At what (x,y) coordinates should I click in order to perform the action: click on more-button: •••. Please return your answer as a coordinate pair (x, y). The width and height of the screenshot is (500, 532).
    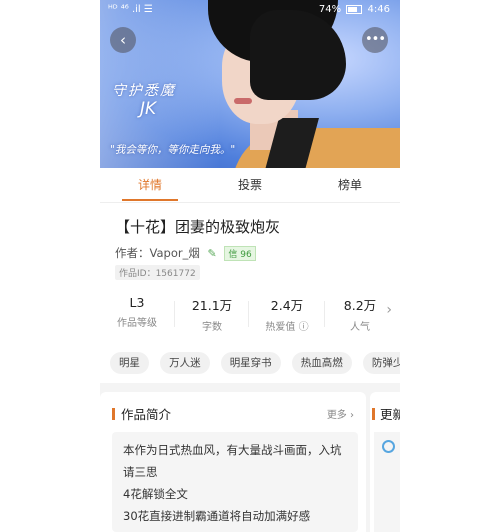
    Looking at the image, I should click on (375, 40).